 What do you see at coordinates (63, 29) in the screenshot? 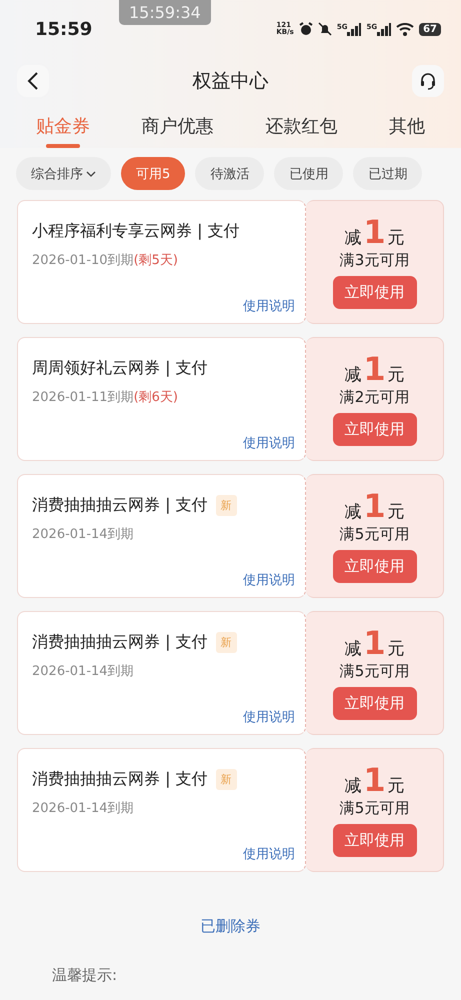
I see `status-time: 15:59` at bounding box center [63, 29].